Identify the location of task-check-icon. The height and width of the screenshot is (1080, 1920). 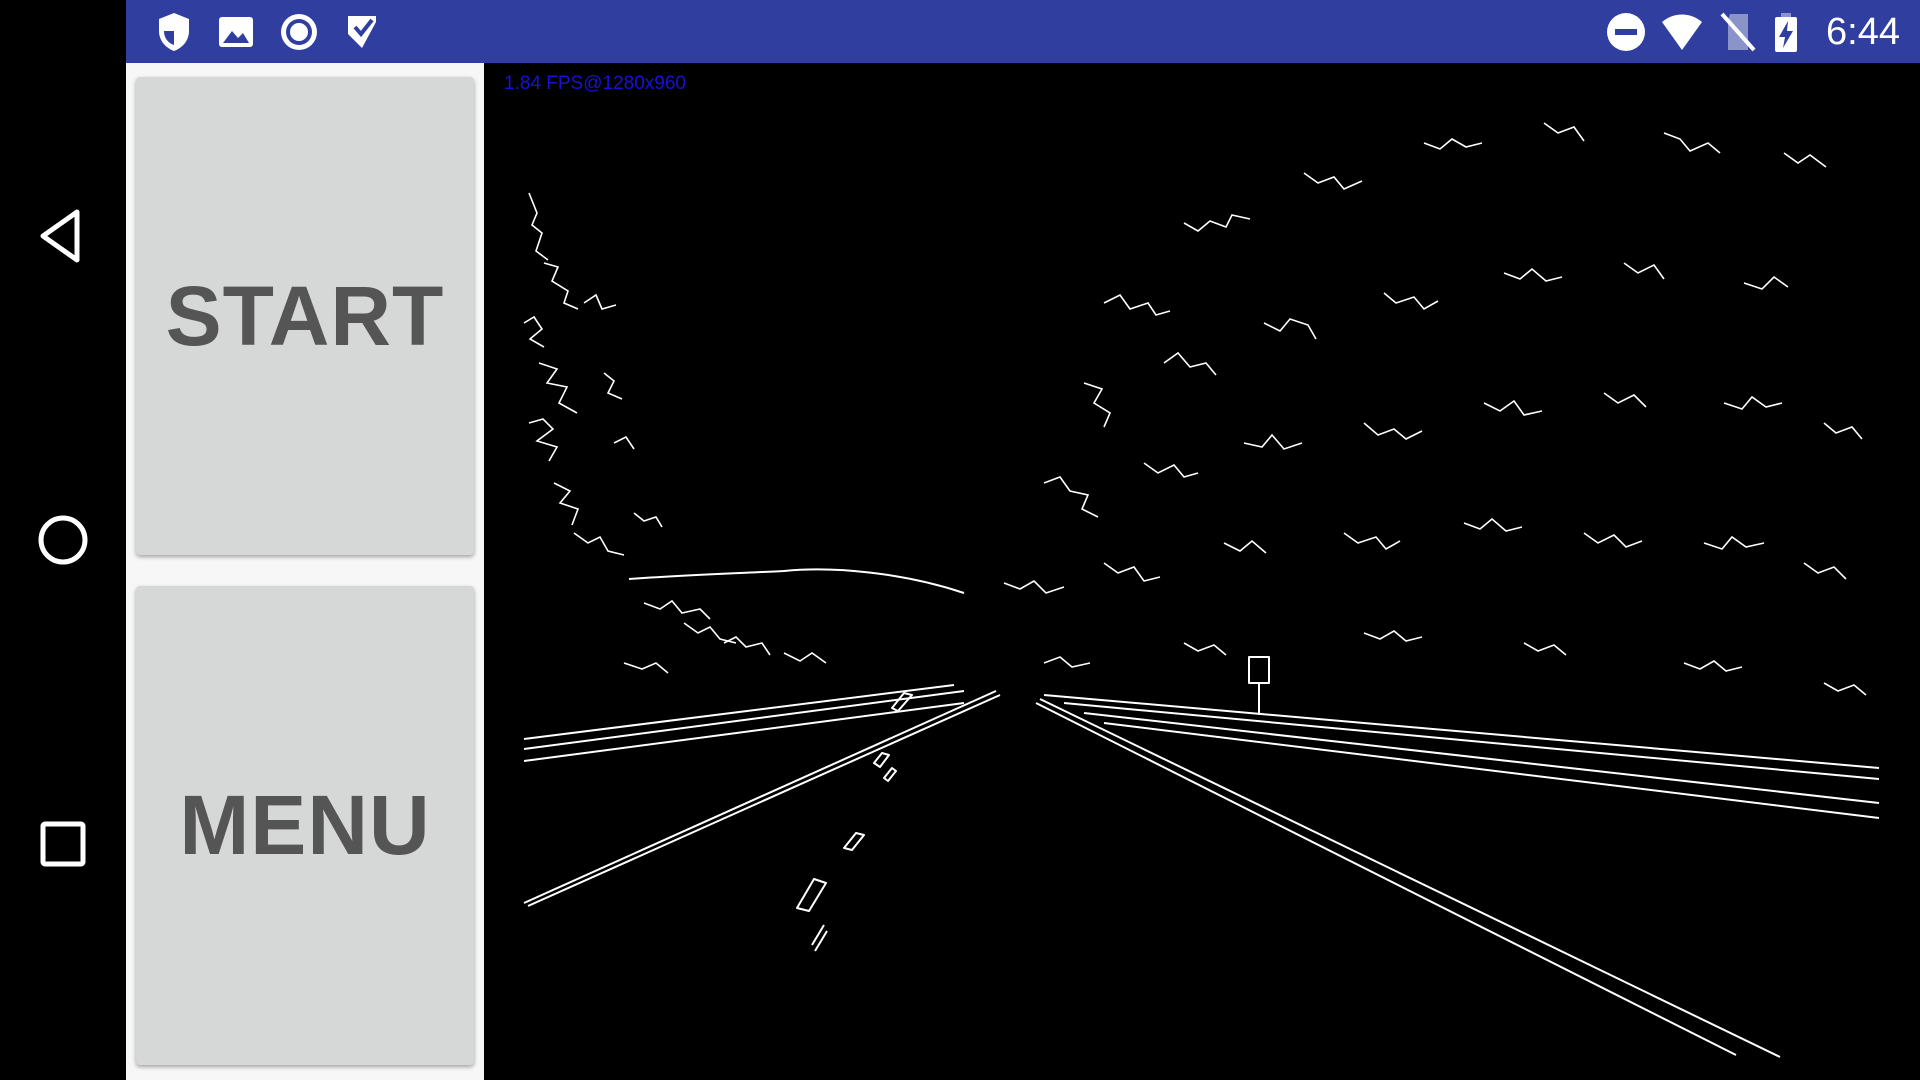
(362, 32).